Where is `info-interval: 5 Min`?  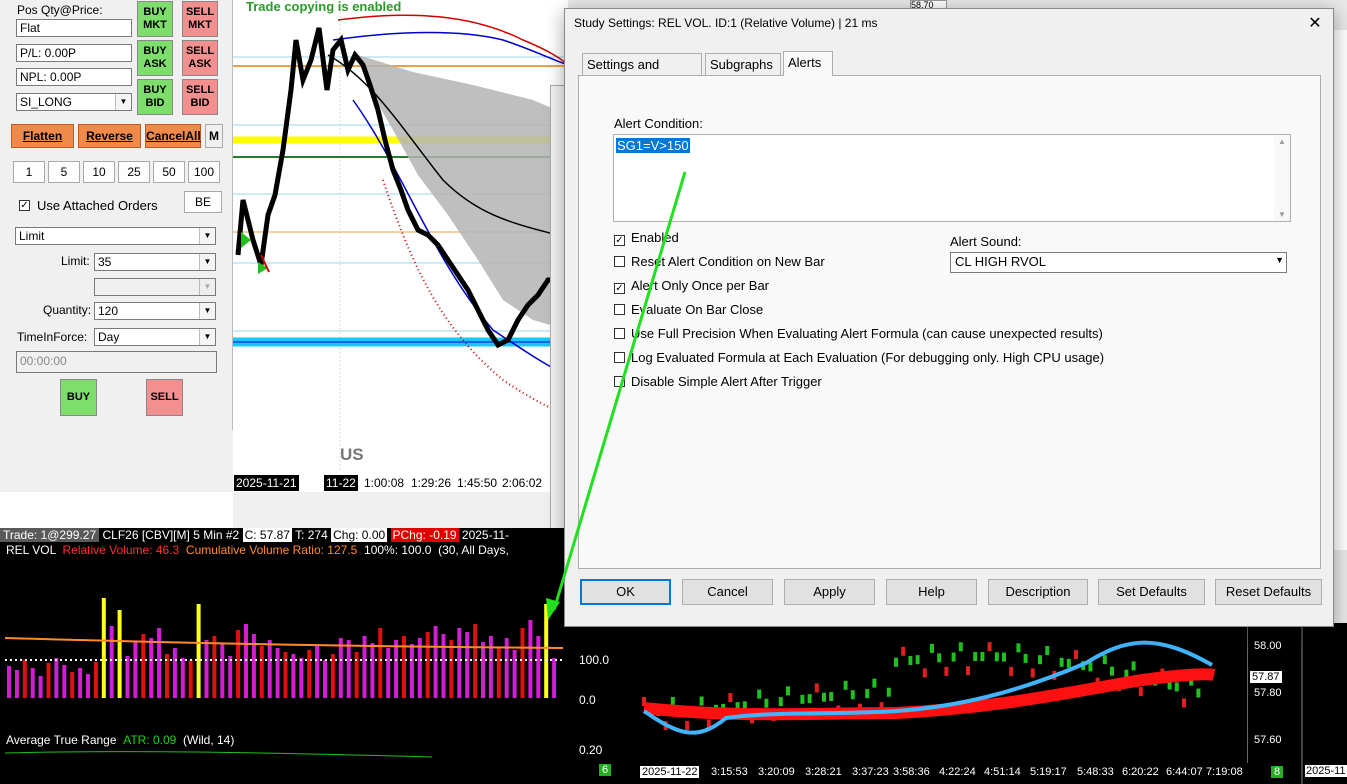
info-interval: 5 Min is located at coordinates (208, 535).